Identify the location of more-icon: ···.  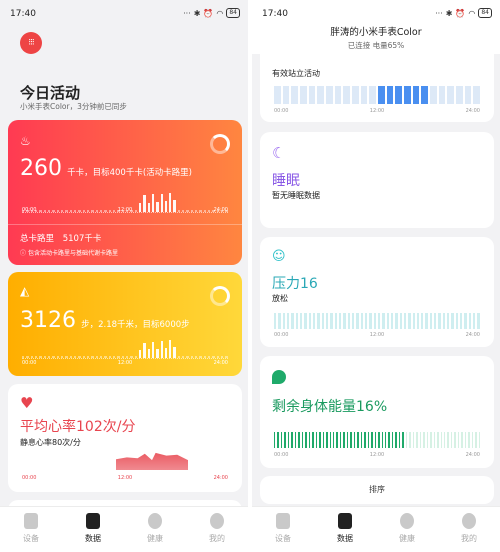
(439, 13).